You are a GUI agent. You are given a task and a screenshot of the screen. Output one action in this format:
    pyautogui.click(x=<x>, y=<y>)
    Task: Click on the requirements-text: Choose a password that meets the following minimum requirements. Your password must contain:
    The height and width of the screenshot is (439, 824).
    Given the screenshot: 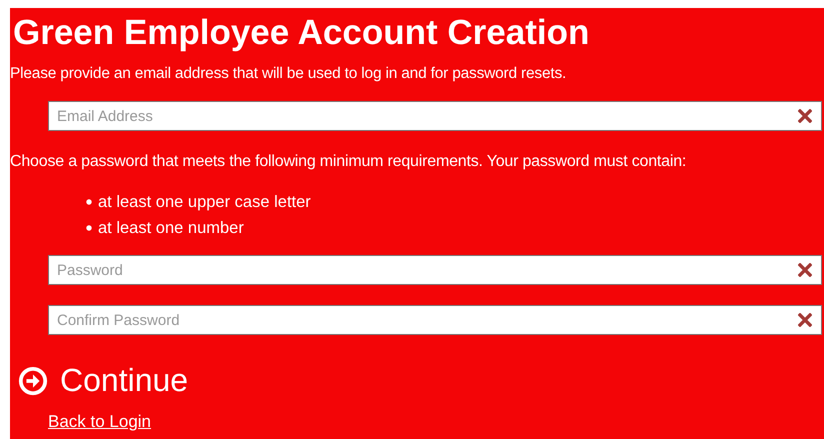 What is the action you would take?
    pyautogui.click(x=348, y=162)
    